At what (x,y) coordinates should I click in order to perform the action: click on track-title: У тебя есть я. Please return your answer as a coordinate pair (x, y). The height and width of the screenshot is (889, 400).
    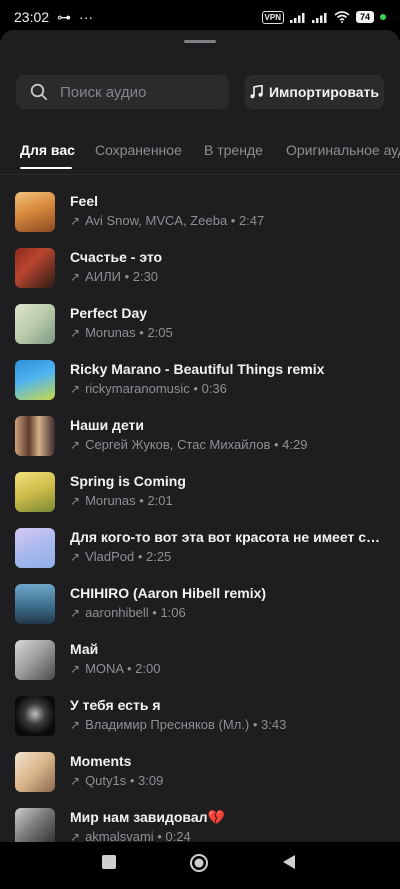
    Looking at the image, I should click on (115, 705).